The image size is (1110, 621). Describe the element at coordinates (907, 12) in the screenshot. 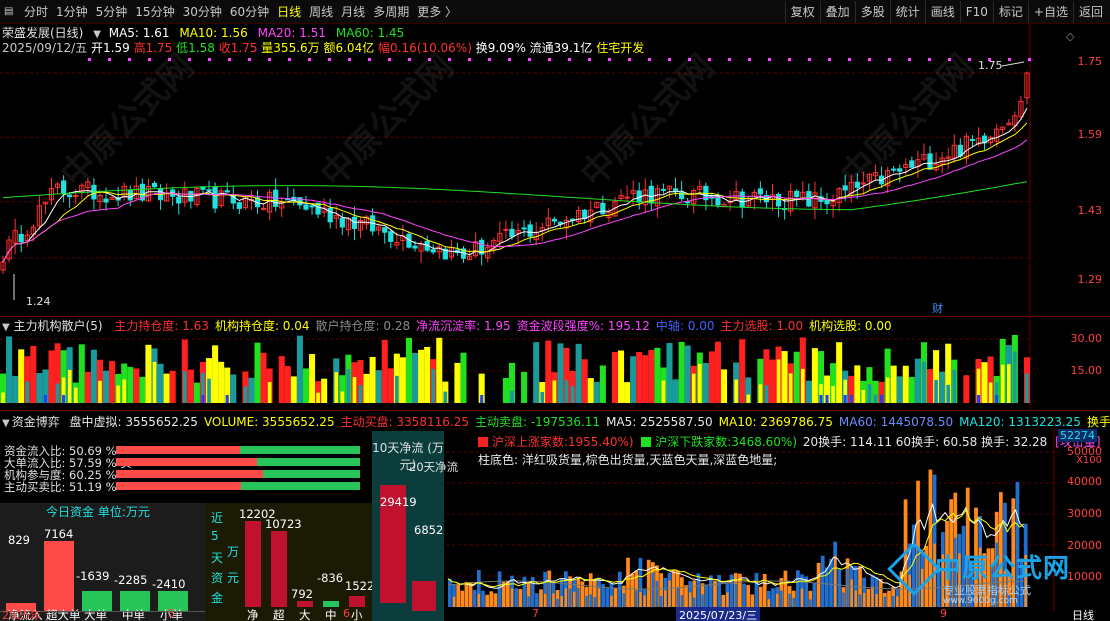

I see `toolbar-button: 统计` at that location.